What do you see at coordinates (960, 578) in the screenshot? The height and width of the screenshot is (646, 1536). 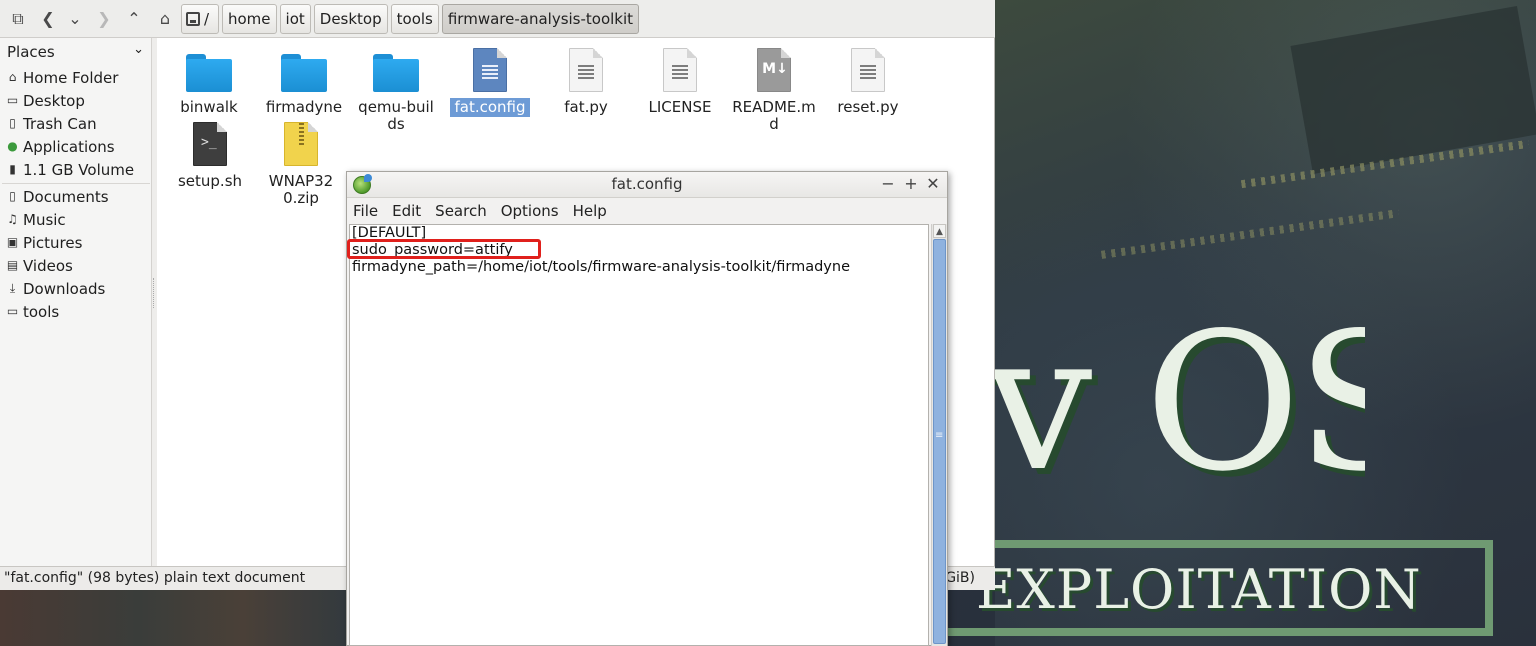 I see `status-free-space: GiB)` at bounding box center [960, 578].